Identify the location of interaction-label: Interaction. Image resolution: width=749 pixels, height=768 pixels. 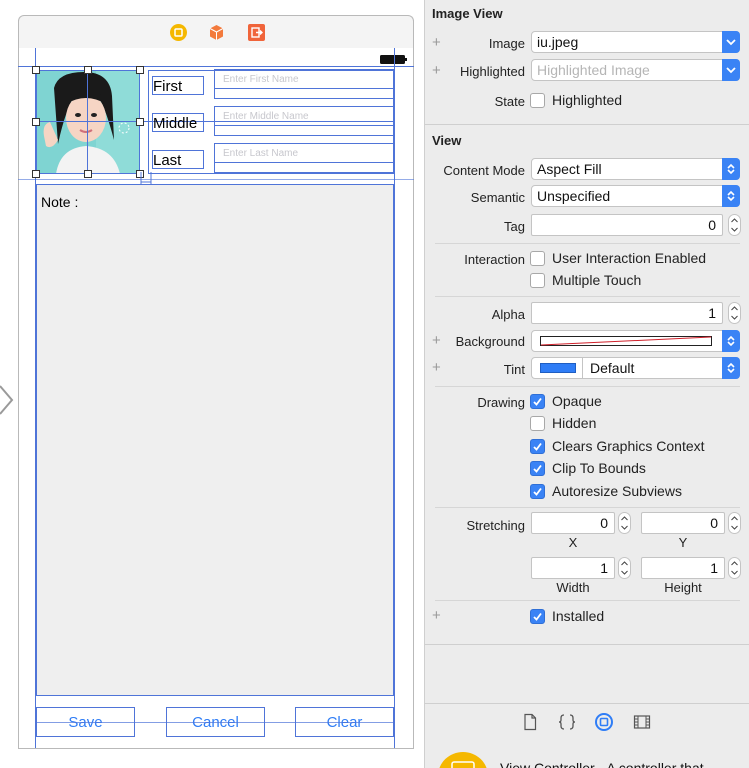
(494, 259).